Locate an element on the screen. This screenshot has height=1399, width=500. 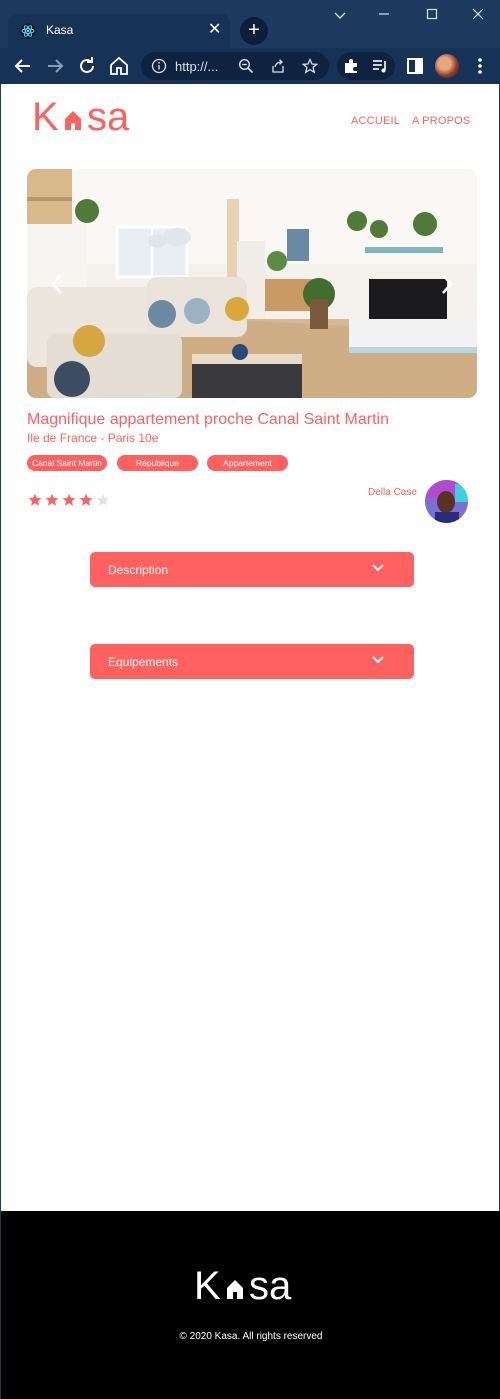
bookmark-star-icon is located at coordinates (310, 66).